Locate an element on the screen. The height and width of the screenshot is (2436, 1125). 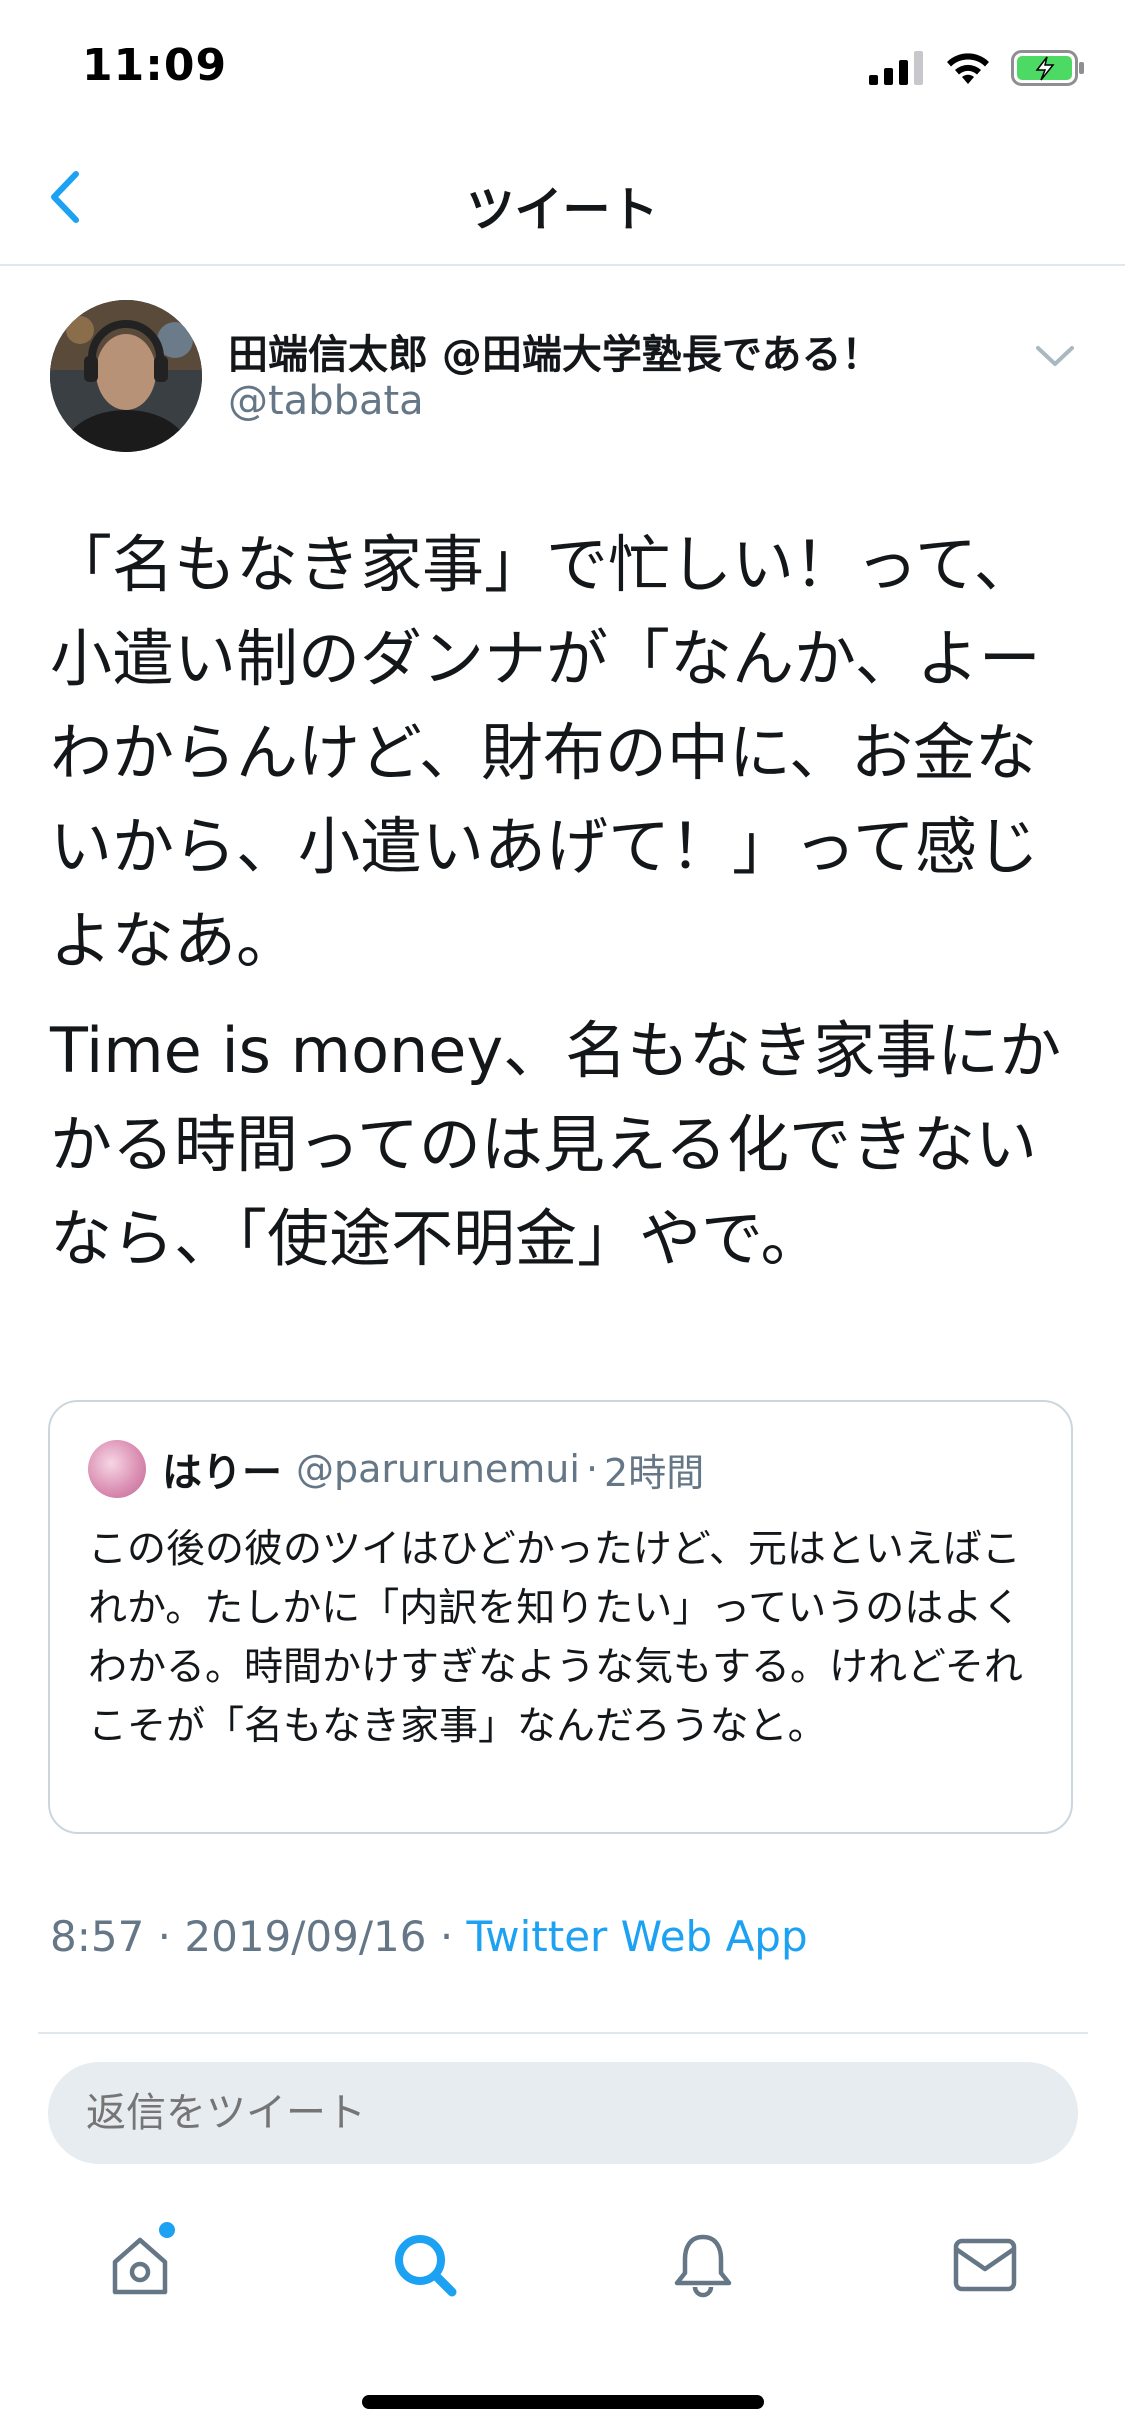
quoted-tweet-header: はりー @parurunemui · 2時間 is located at coordinates (396, 1469).